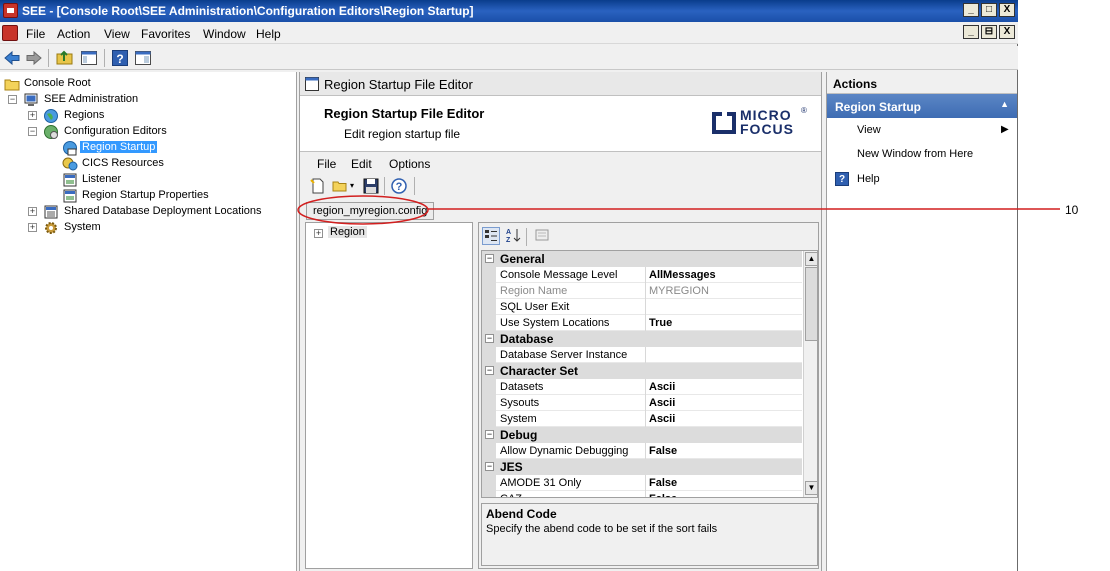 This screenshot has height=571, width=1110. Describe the element at coordinates (767, 129) in the screenshot. I see `logo-text-focus: FOCUS` at that location.